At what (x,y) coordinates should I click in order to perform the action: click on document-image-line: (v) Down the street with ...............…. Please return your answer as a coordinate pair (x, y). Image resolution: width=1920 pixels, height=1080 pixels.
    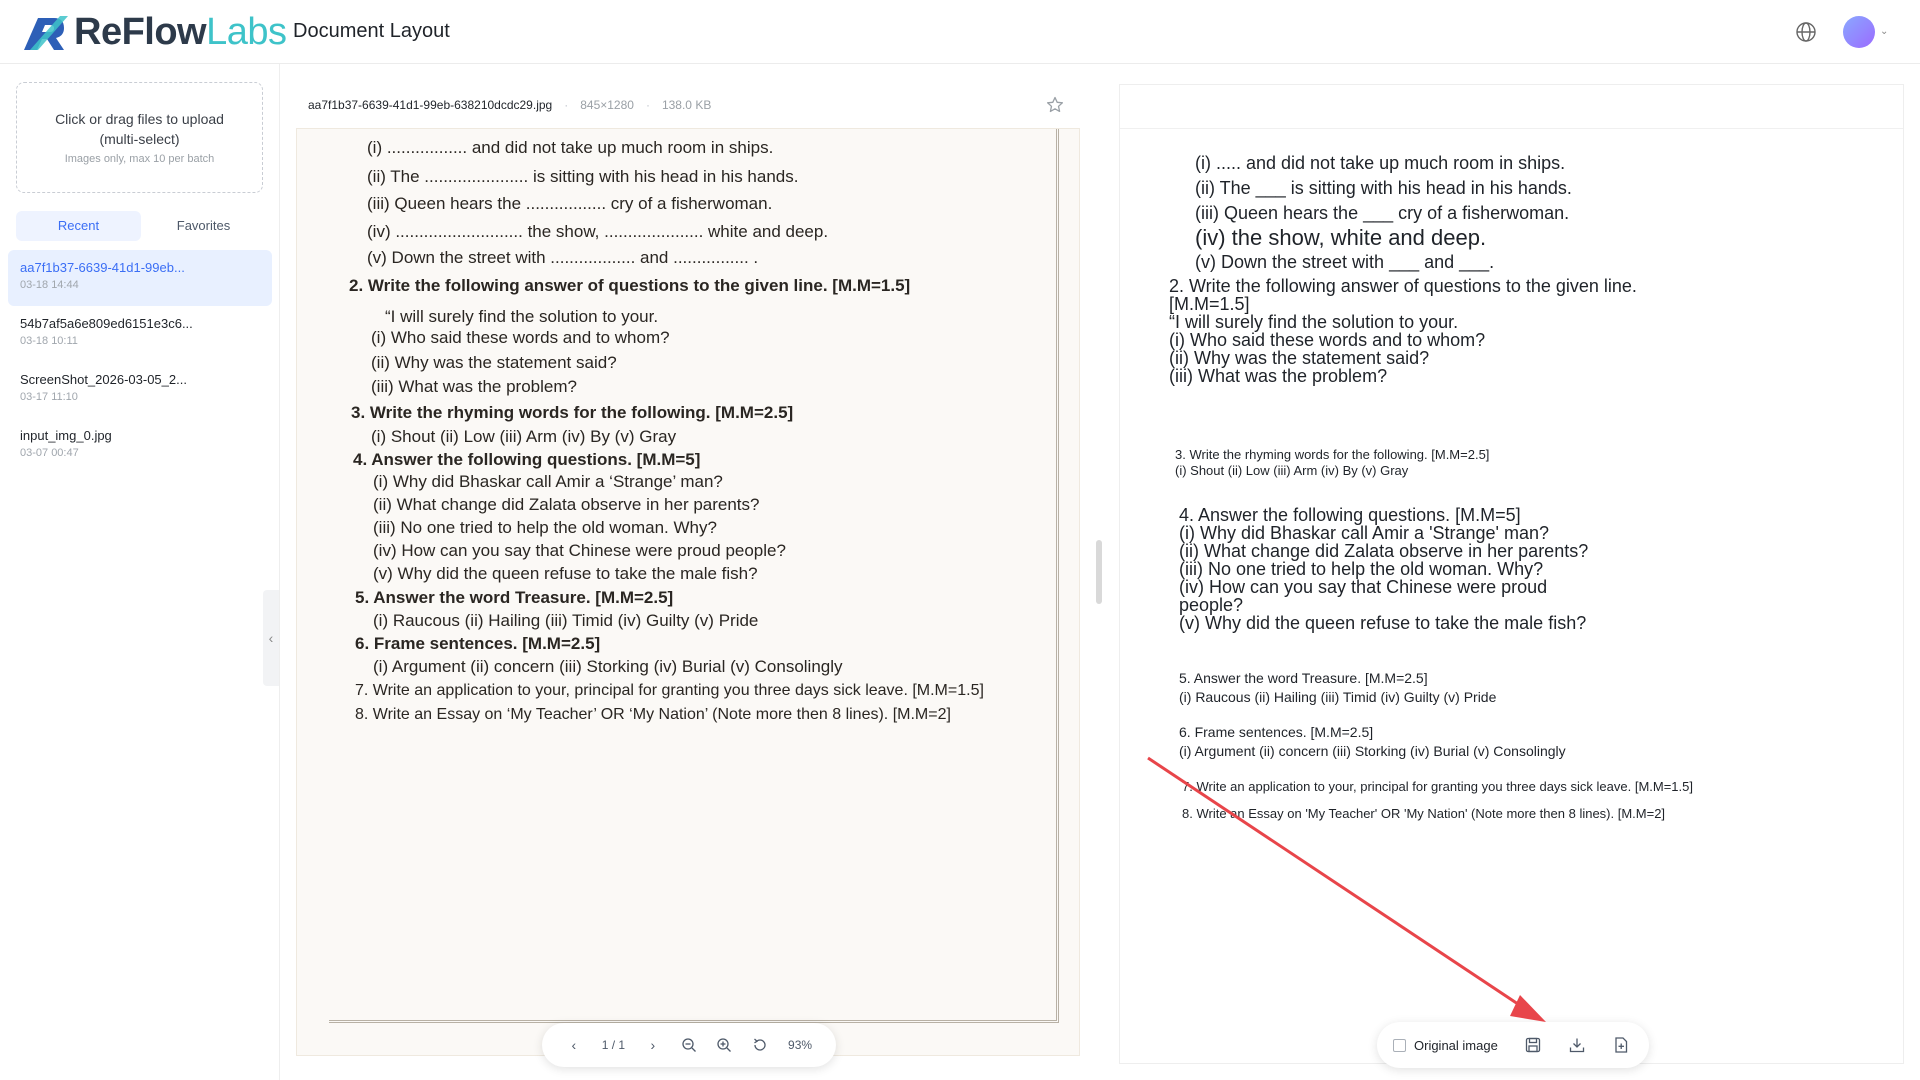
    Looking at the image, I should click on (563, 257).